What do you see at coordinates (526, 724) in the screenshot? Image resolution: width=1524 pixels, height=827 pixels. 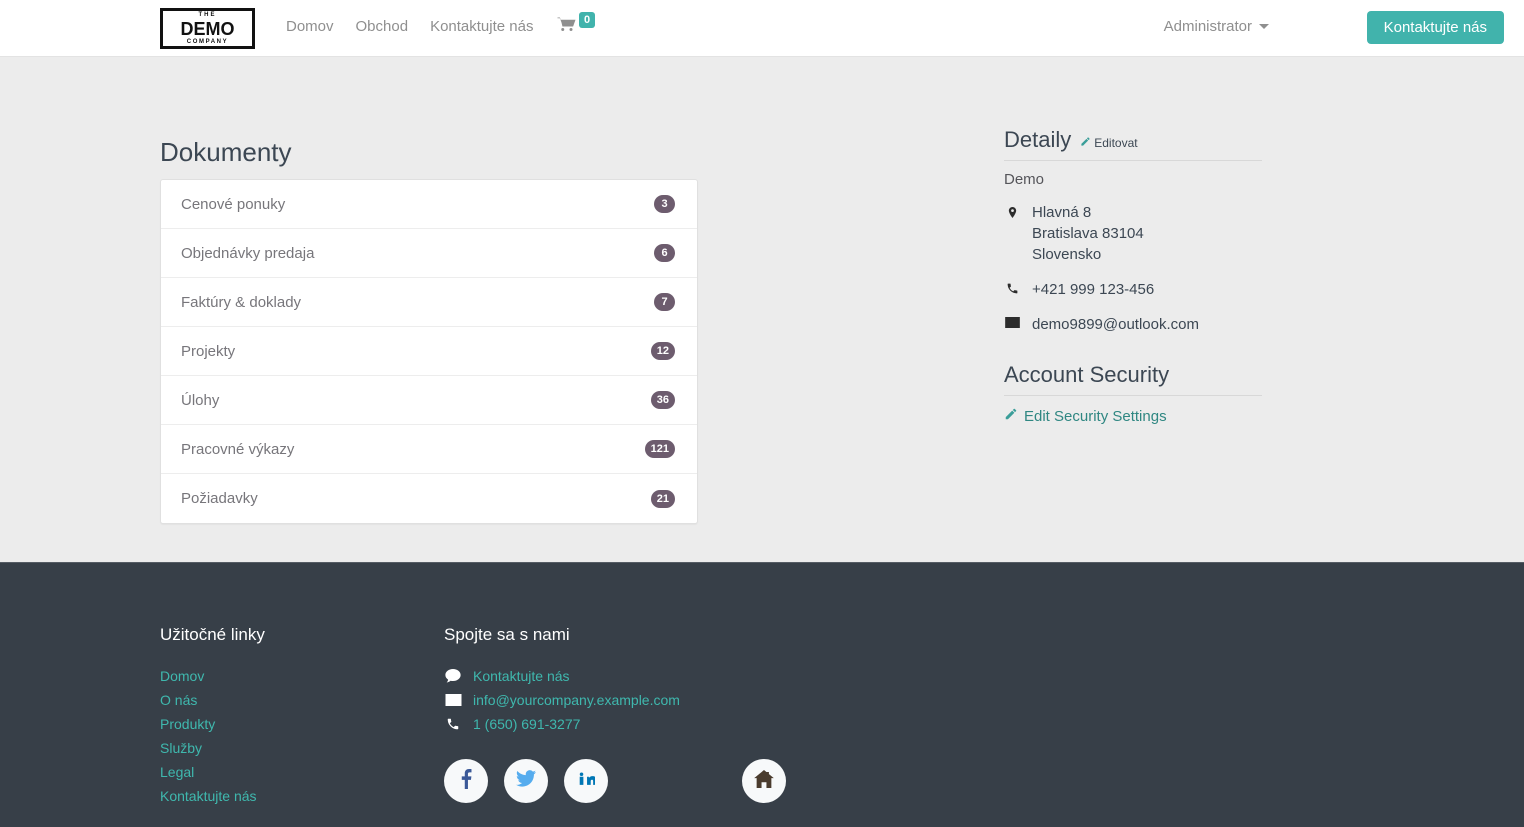 I see `footer-contact-phone-label: 1 (650) 691-3277` at bounding box center [526, 724].